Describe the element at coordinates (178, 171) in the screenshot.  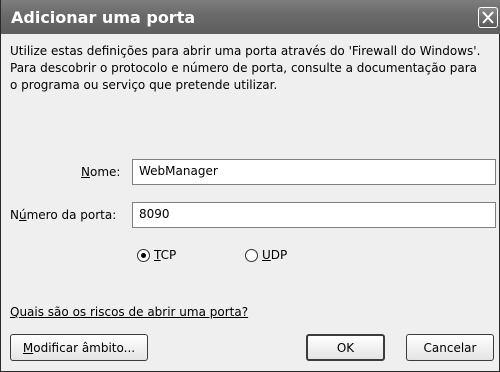
I see `name-field-value: WebManager` at that location.